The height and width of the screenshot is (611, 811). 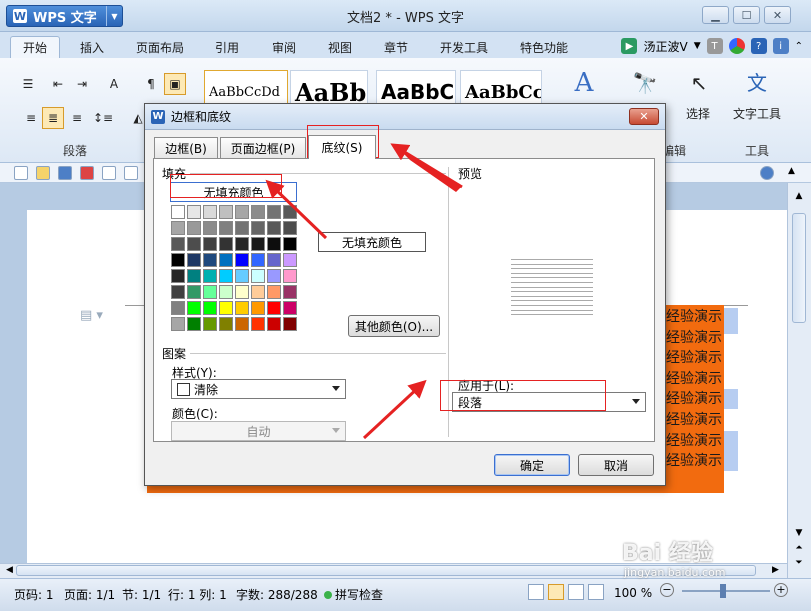 What do you see at coordinates (697, 46) in the screenshot?
I see `chevron-down-icon: ▼` at bounding box center [697, 46].